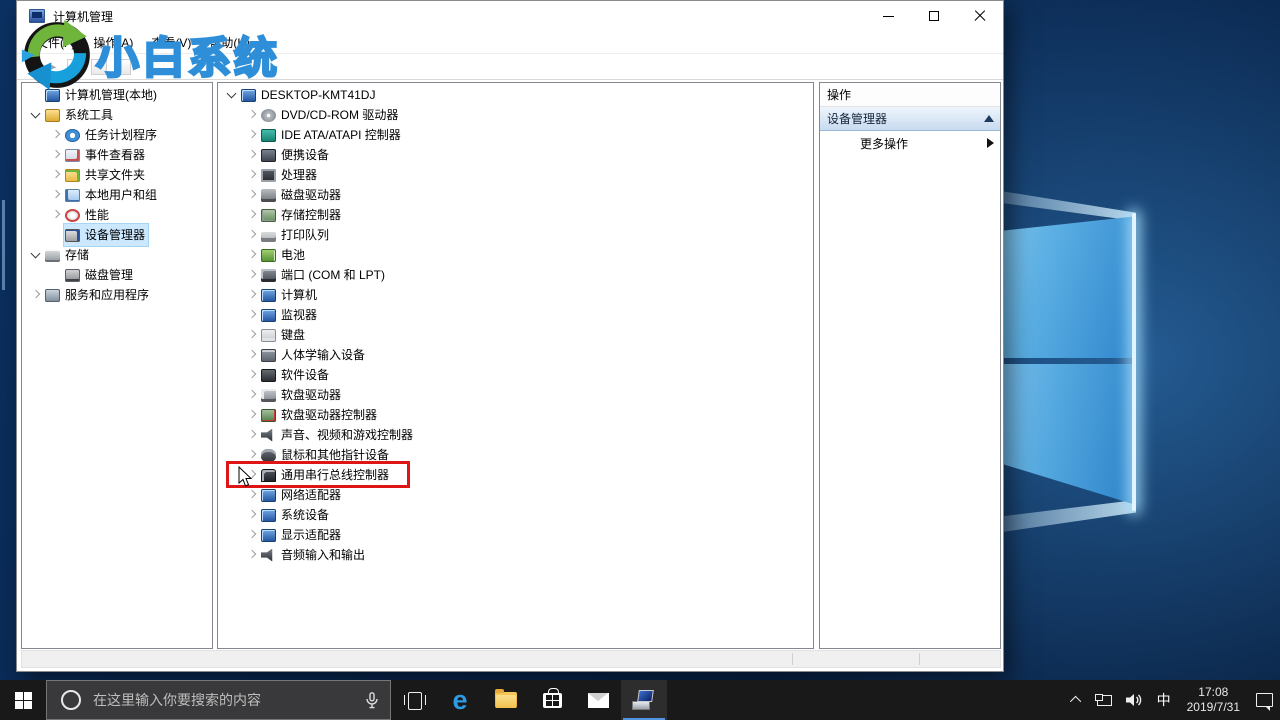 The image size is (1280, 720). I want to click on back-arrow-icon: ◄, so click(31, 66).